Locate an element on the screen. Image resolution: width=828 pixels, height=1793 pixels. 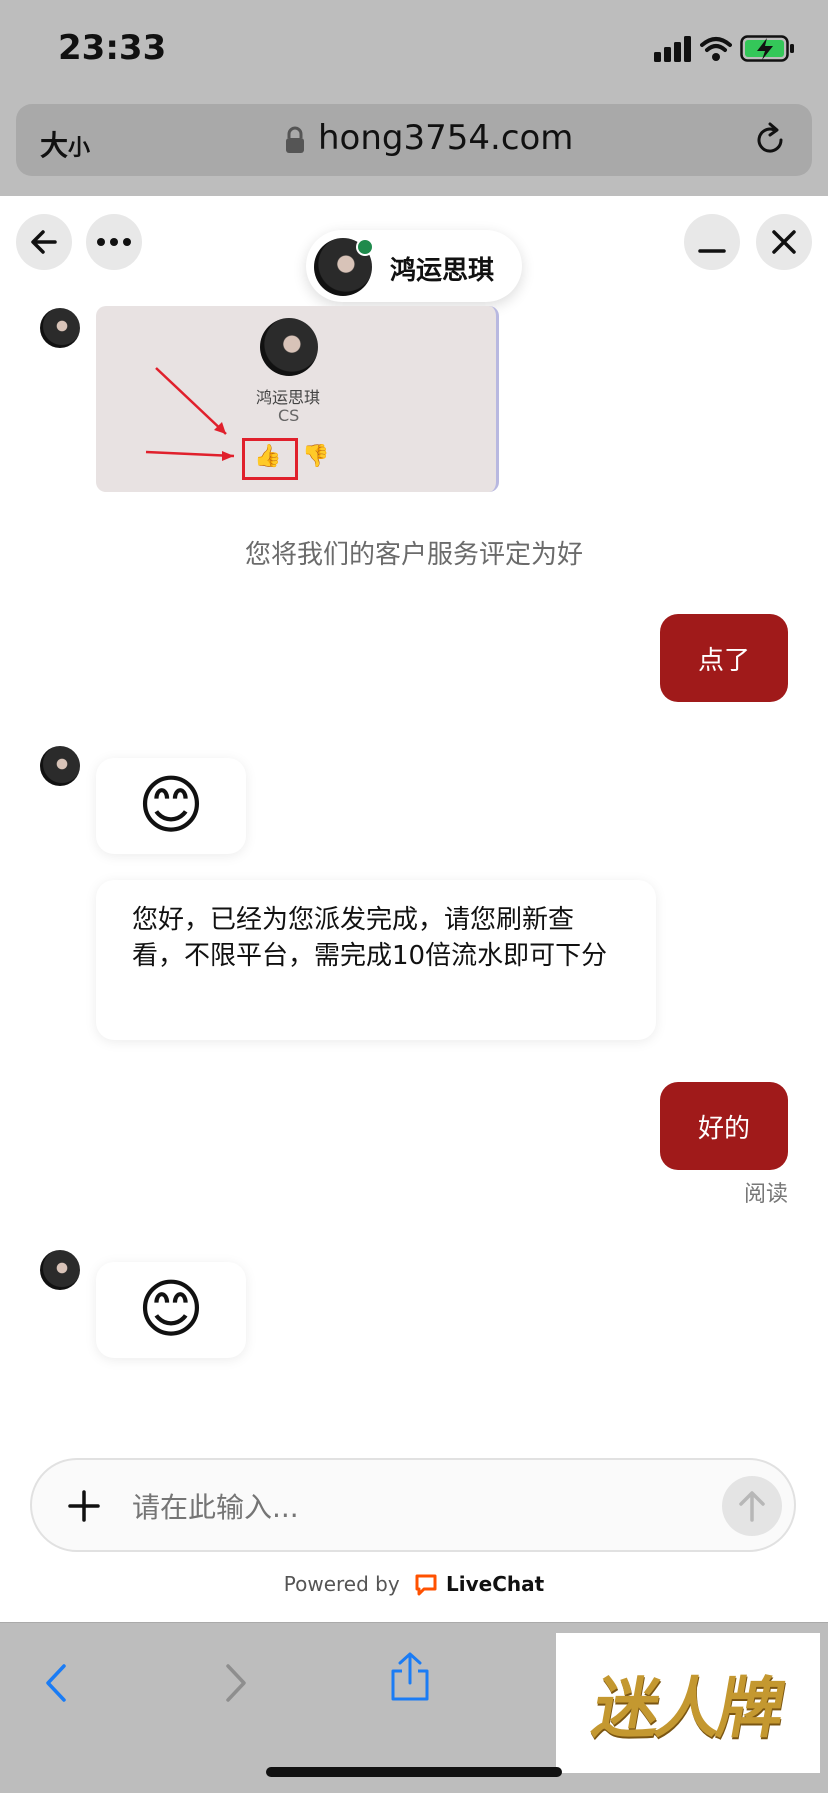
message-composer is located at coordinates (413, 1505).